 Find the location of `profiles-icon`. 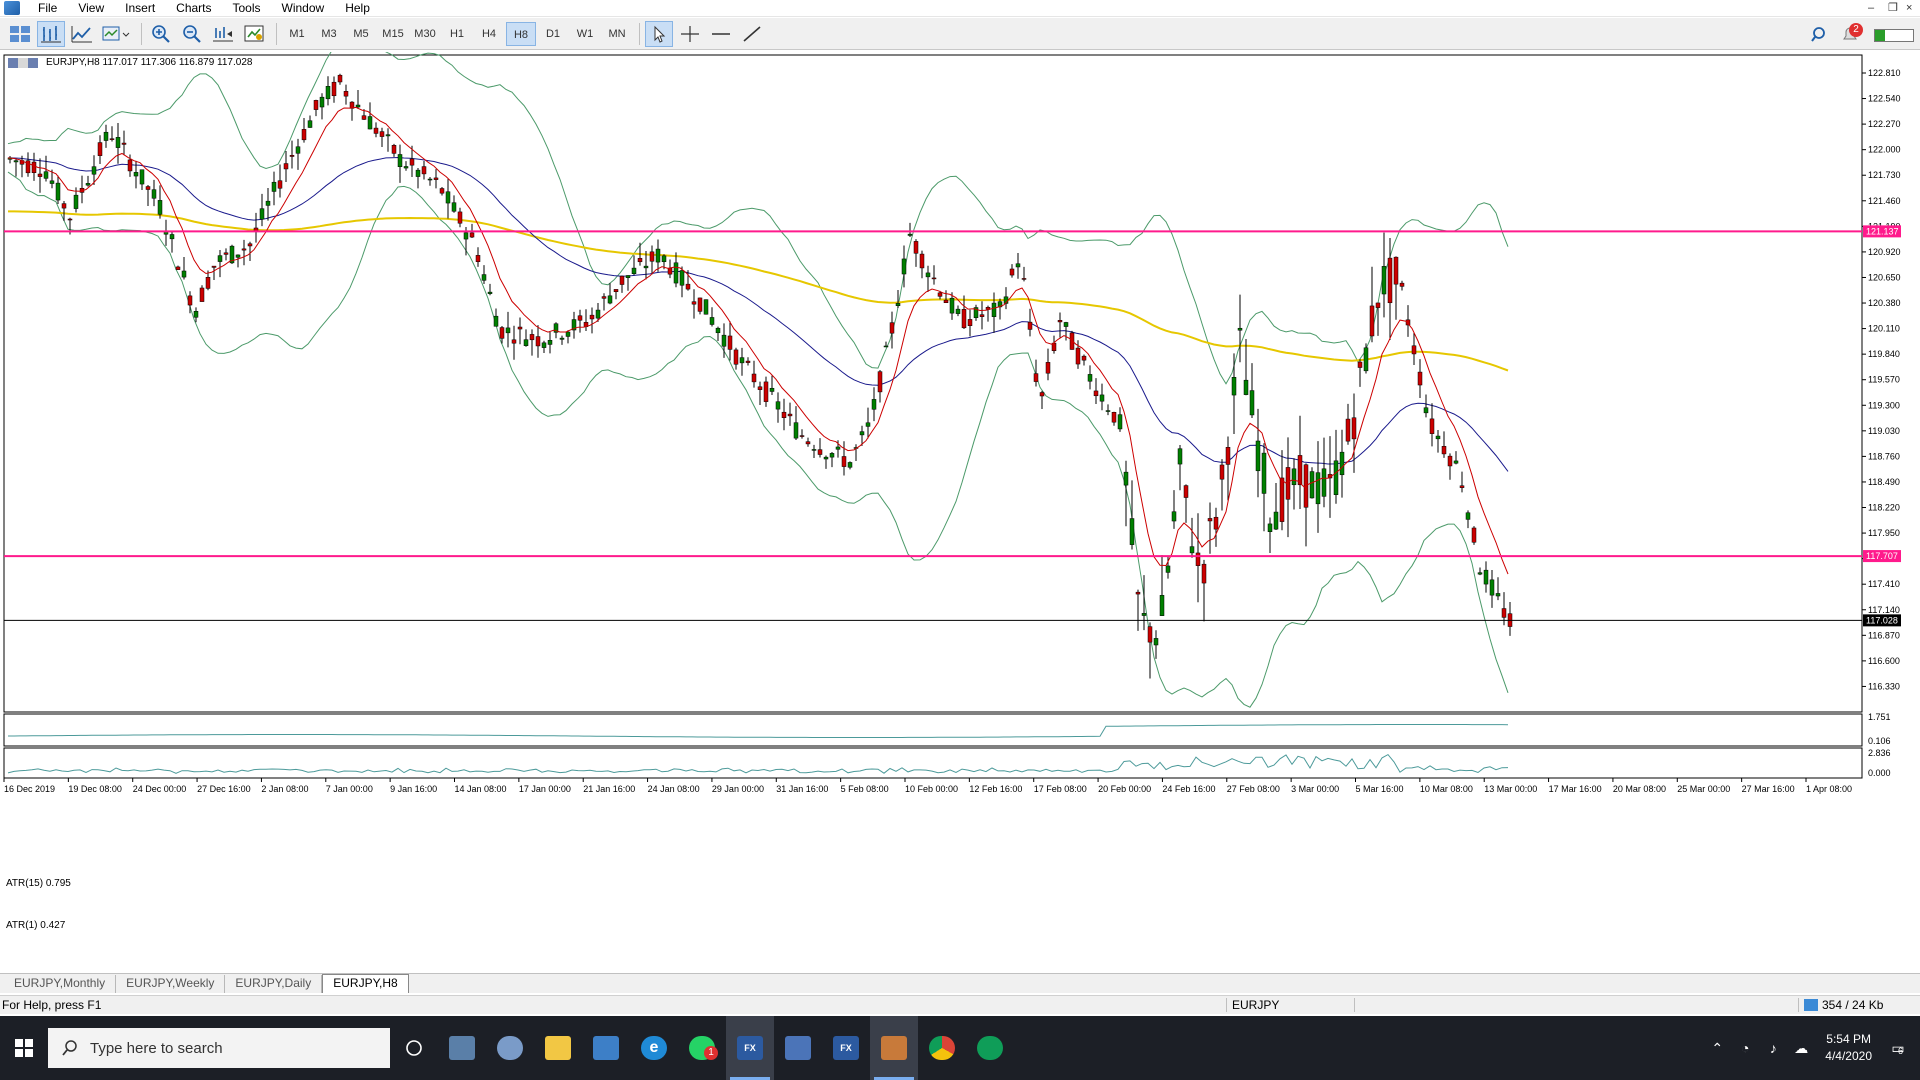

profiles-icon is located at coordinates (20, 34).